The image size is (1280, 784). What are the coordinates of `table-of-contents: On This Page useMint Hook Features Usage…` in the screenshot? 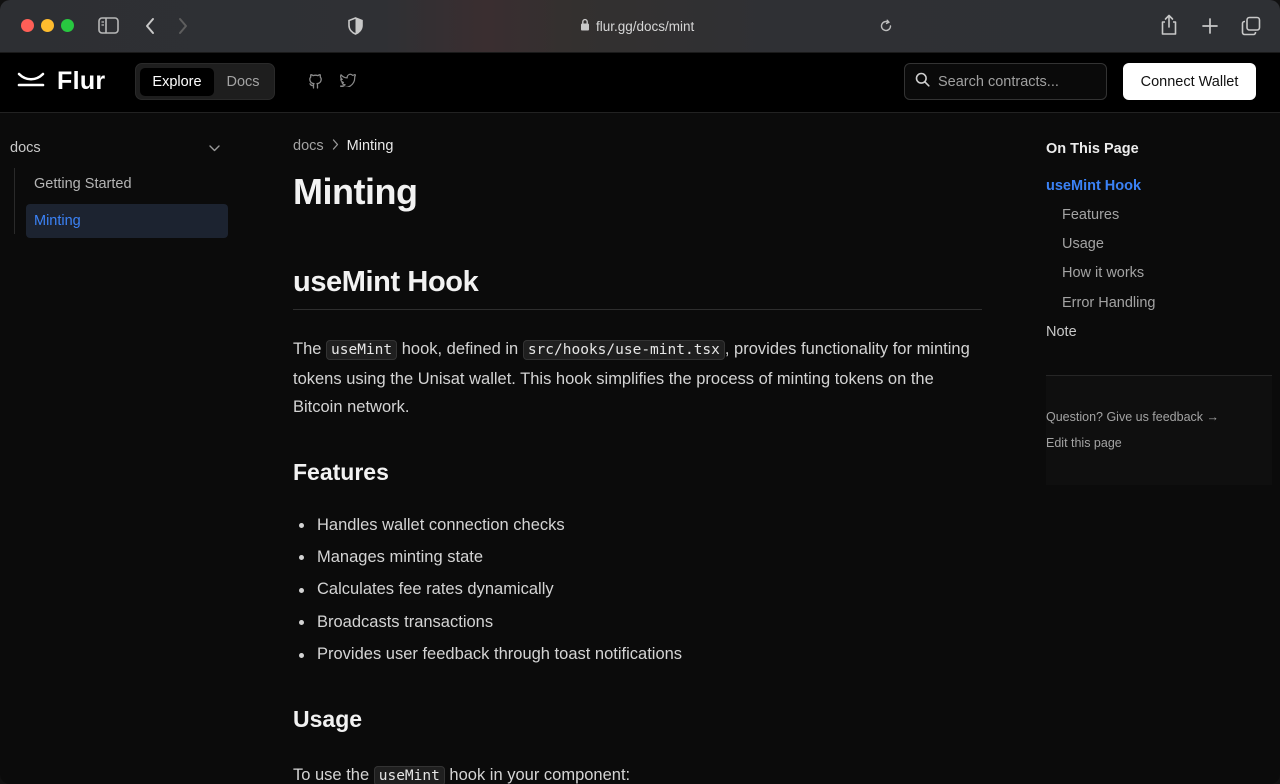 It's located at (1159, 303).